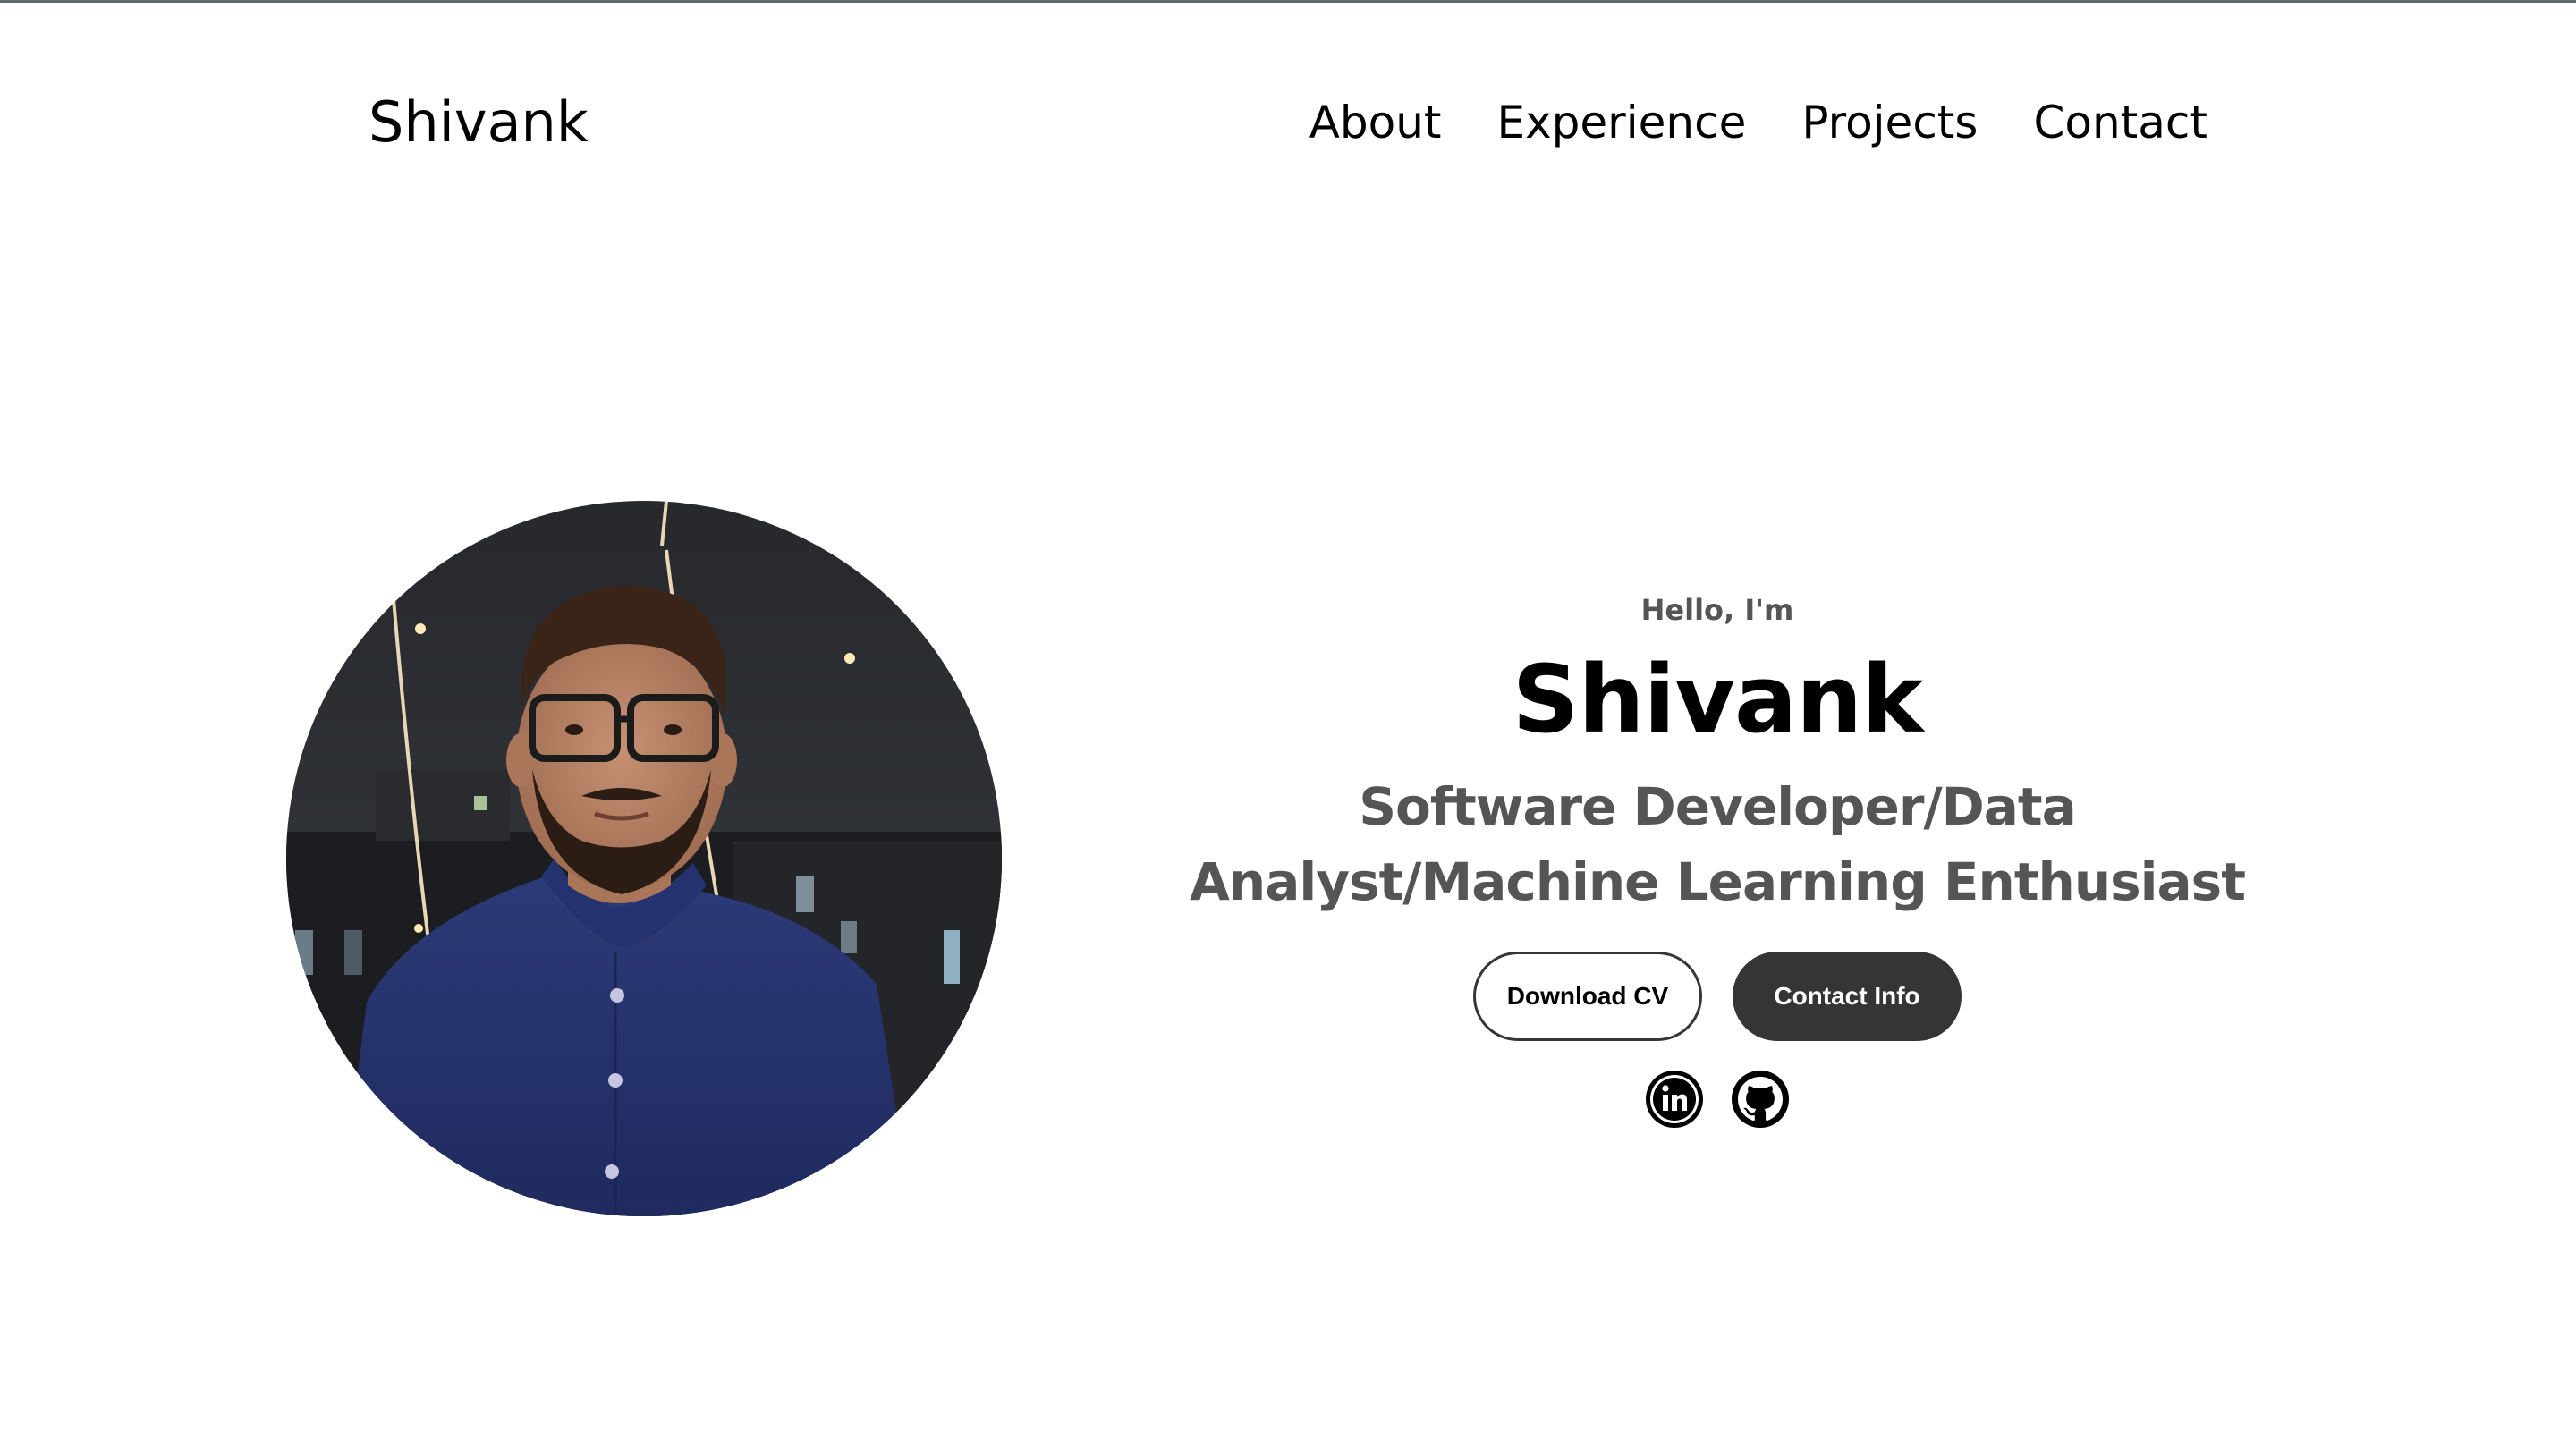  Describe the element at coordinates (1674, 1099) in the screenshot. I see `linkedin-icon` at that location.